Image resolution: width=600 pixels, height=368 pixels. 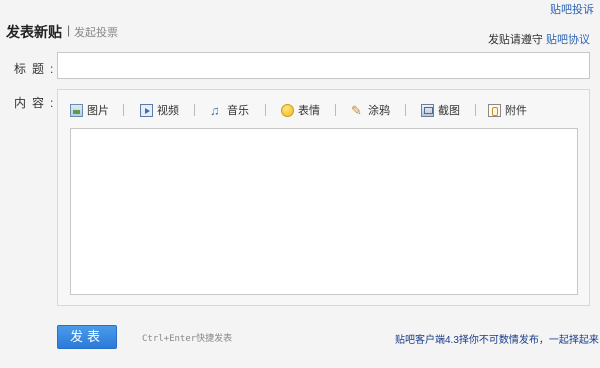 I want to click on toolbar-label: 截图, so click(x=449, y=111).